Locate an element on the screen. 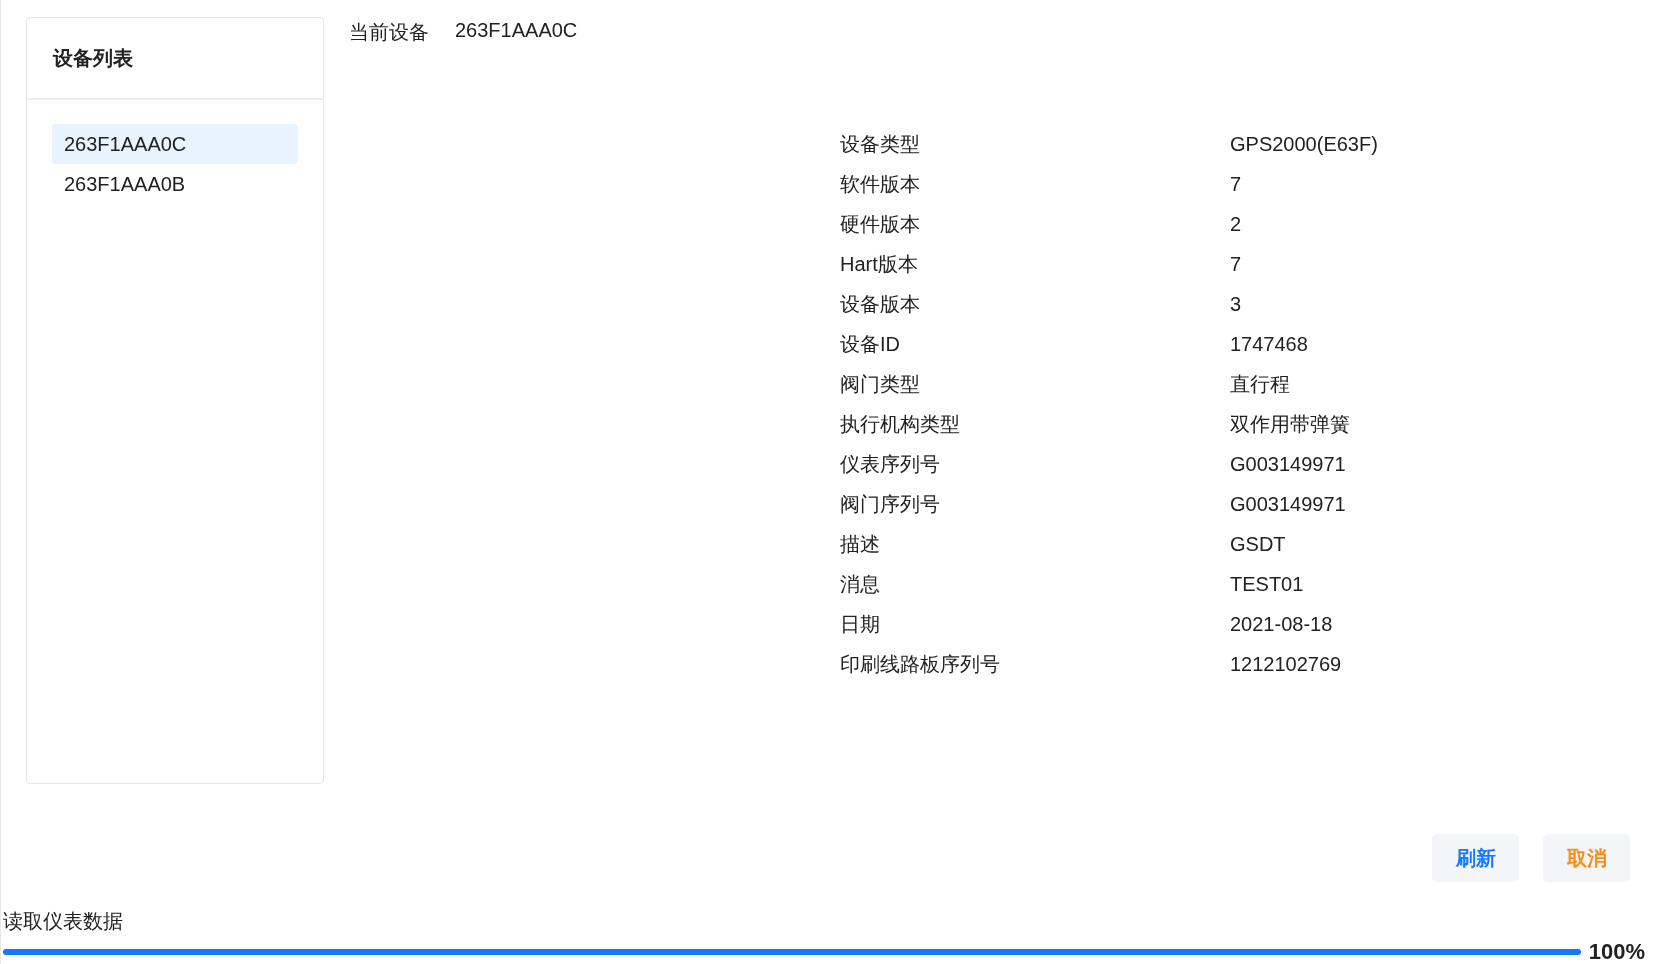 The height and width of the screenshot is (964, 1654). property-value: TEST01 is located at coordinates (1267, 584).